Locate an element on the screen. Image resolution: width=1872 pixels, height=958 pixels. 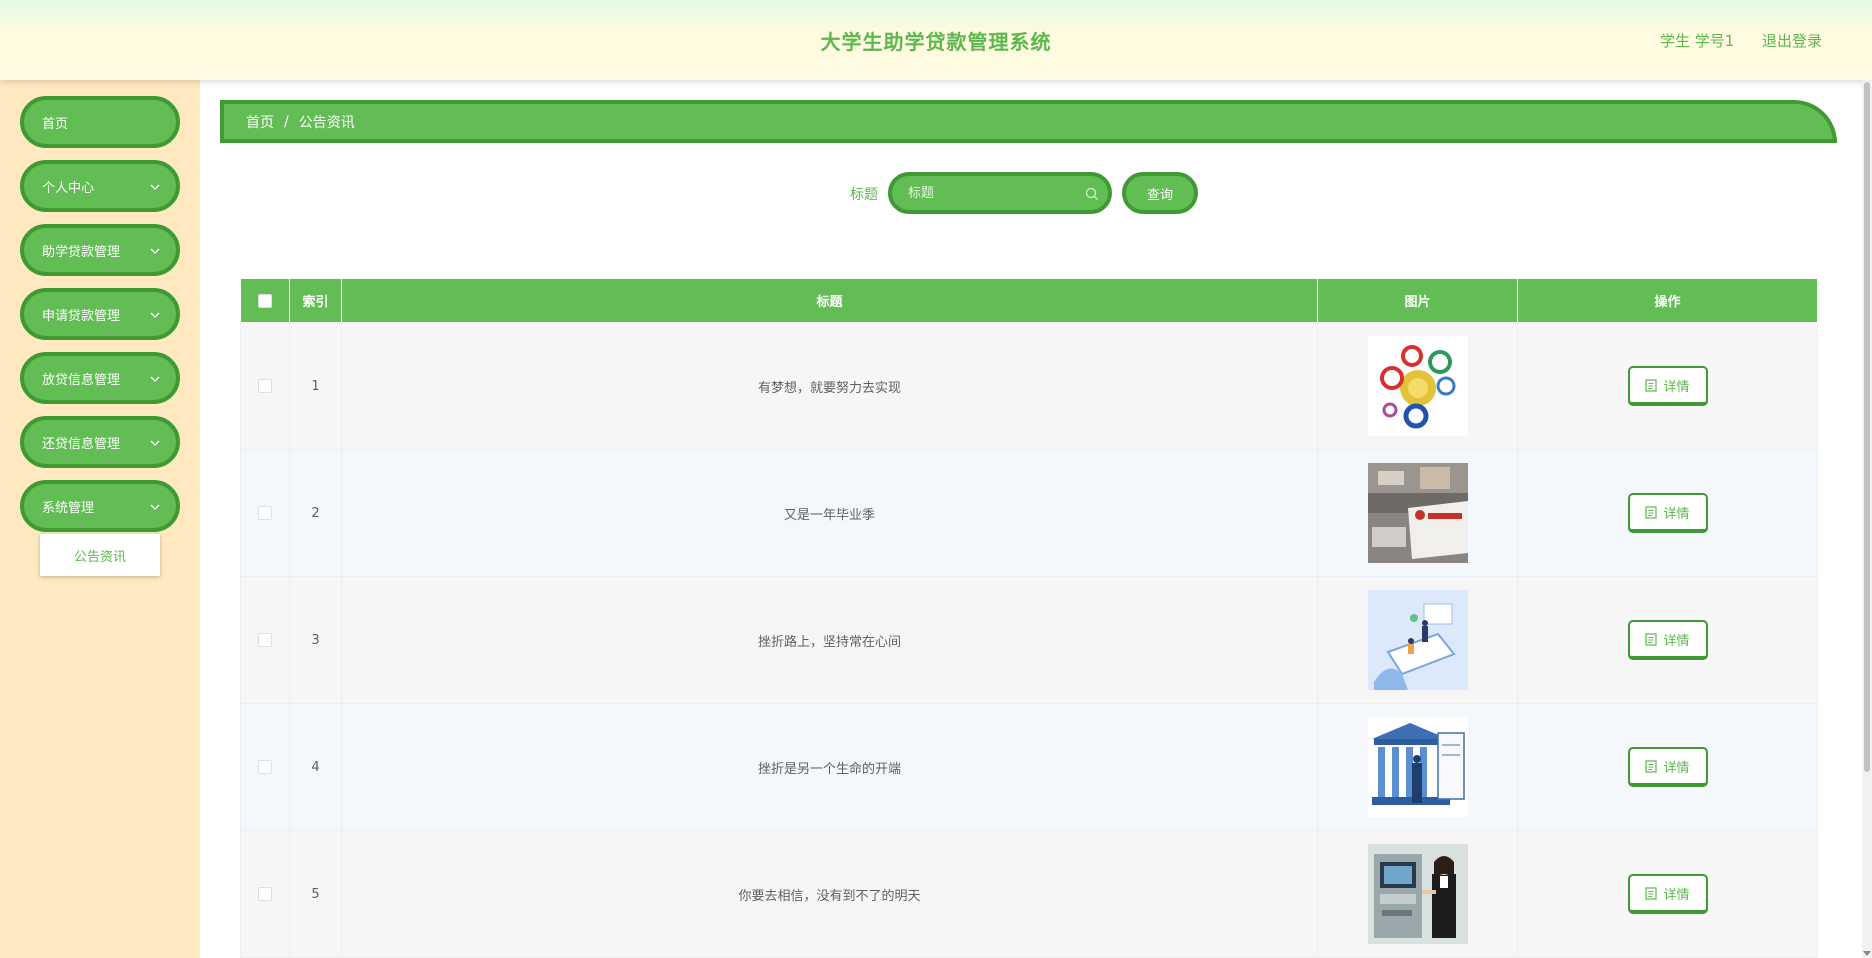
row-title: 有梦想，就要努力去实现 is located at coordinates (829, 386).